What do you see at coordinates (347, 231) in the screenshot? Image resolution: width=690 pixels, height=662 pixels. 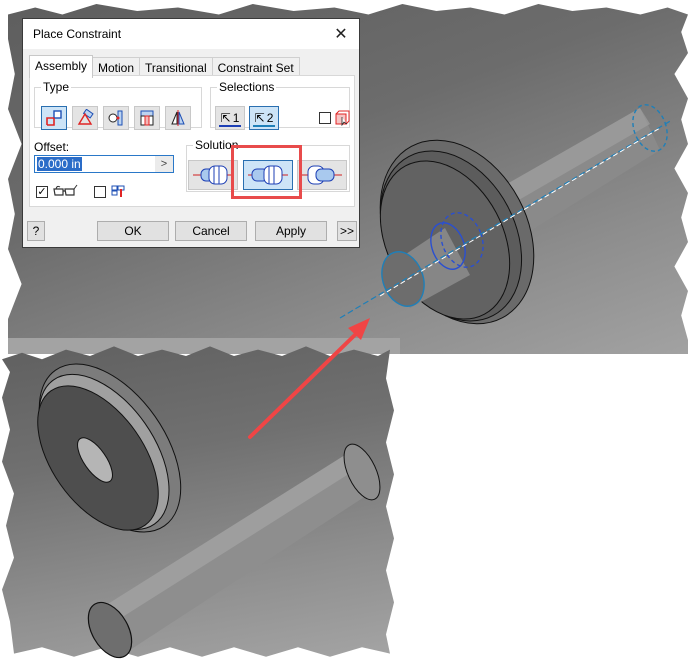 I see `more-button: >>` at bounding box center [347, 231].